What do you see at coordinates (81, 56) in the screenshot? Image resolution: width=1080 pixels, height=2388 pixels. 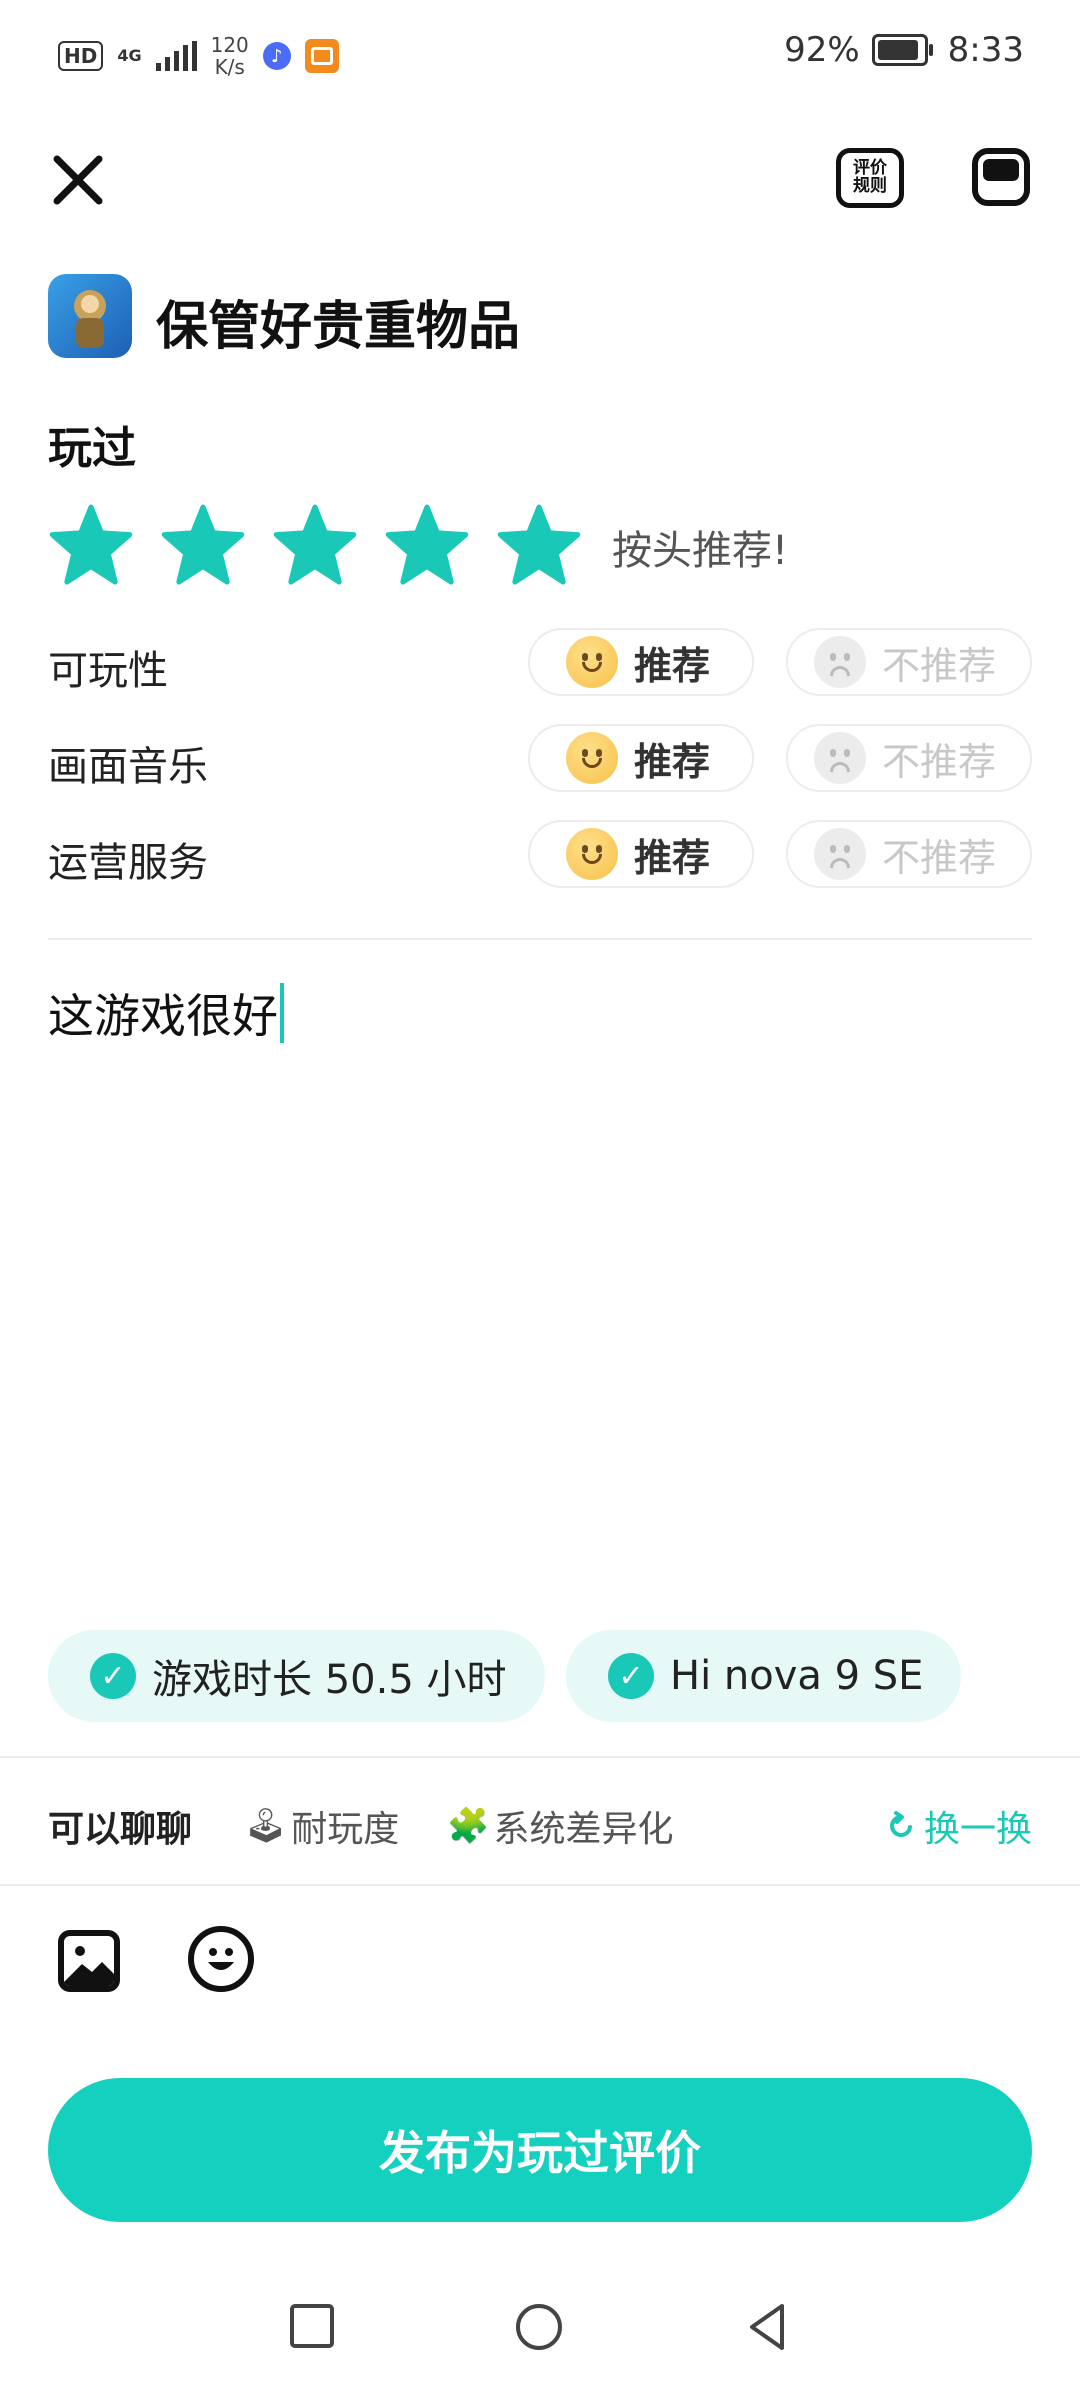 I see `hd-badge: HD` at bounding box center [81, 56].